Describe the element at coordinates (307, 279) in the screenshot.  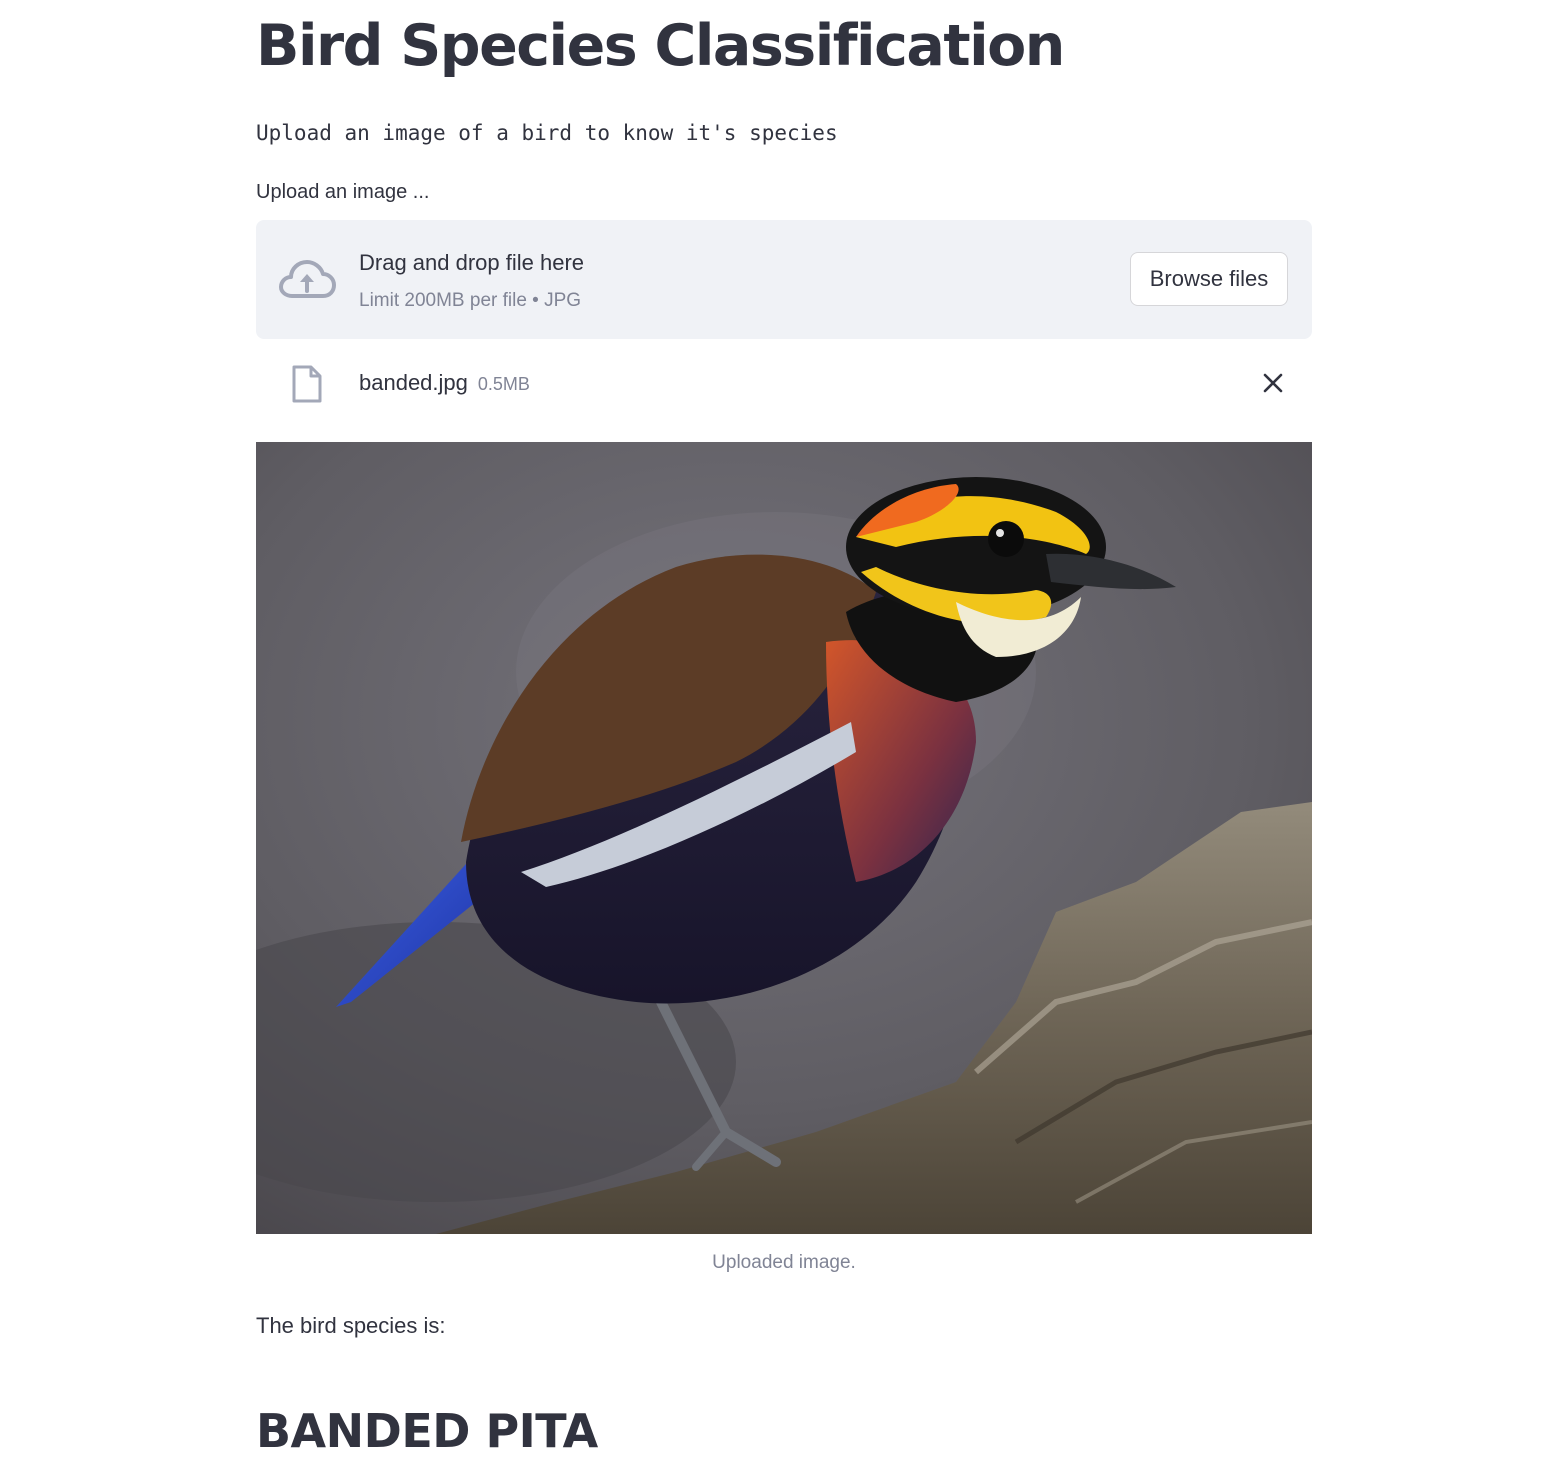
I see `cloud-upload-icon` at that location.